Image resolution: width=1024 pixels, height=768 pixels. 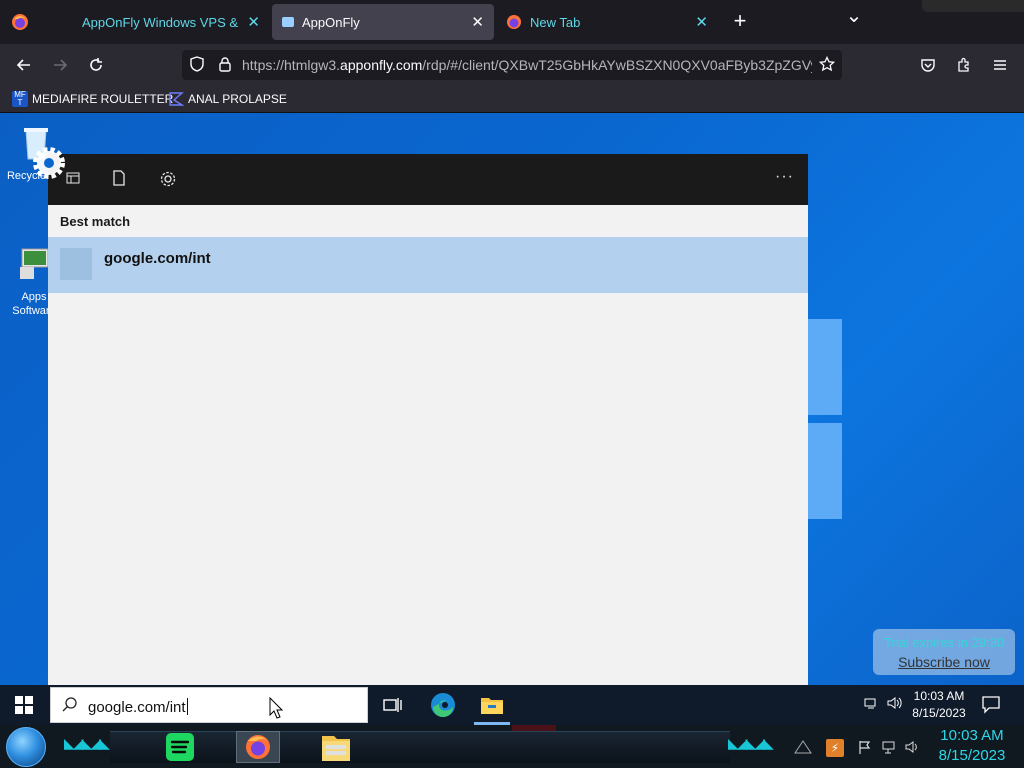 I want to click on flag-tray-icon, so click(x=865, y=748).